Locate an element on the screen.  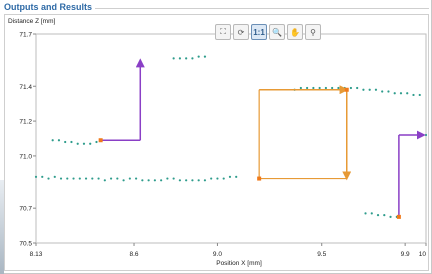
background-strip is located at coordinates (2, 227).